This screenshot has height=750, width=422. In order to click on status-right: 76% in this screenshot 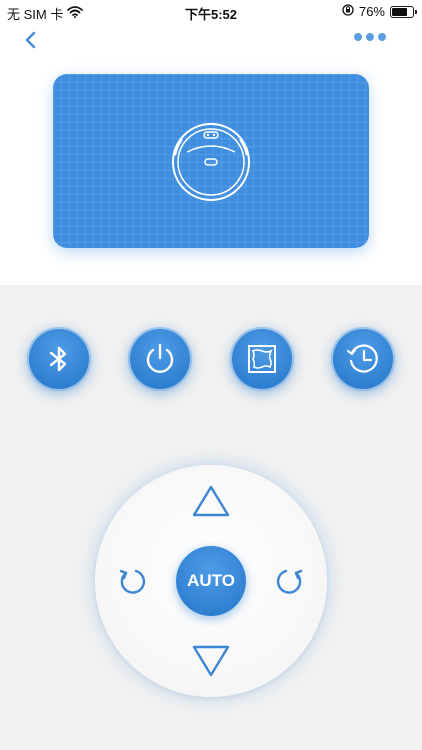, I will do `click(379, 11)`.